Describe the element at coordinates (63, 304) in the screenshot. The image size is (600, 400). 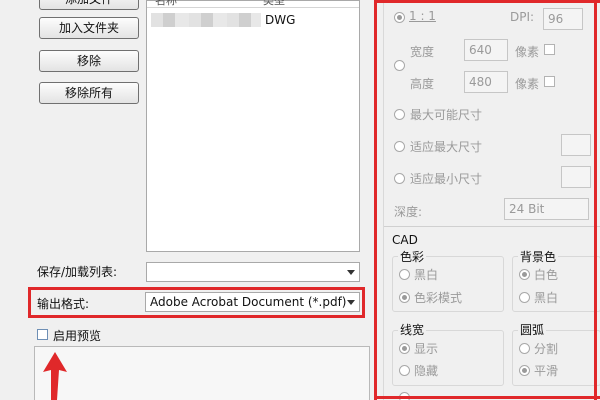
I see `output-format-label: 输出格式:` at that location.